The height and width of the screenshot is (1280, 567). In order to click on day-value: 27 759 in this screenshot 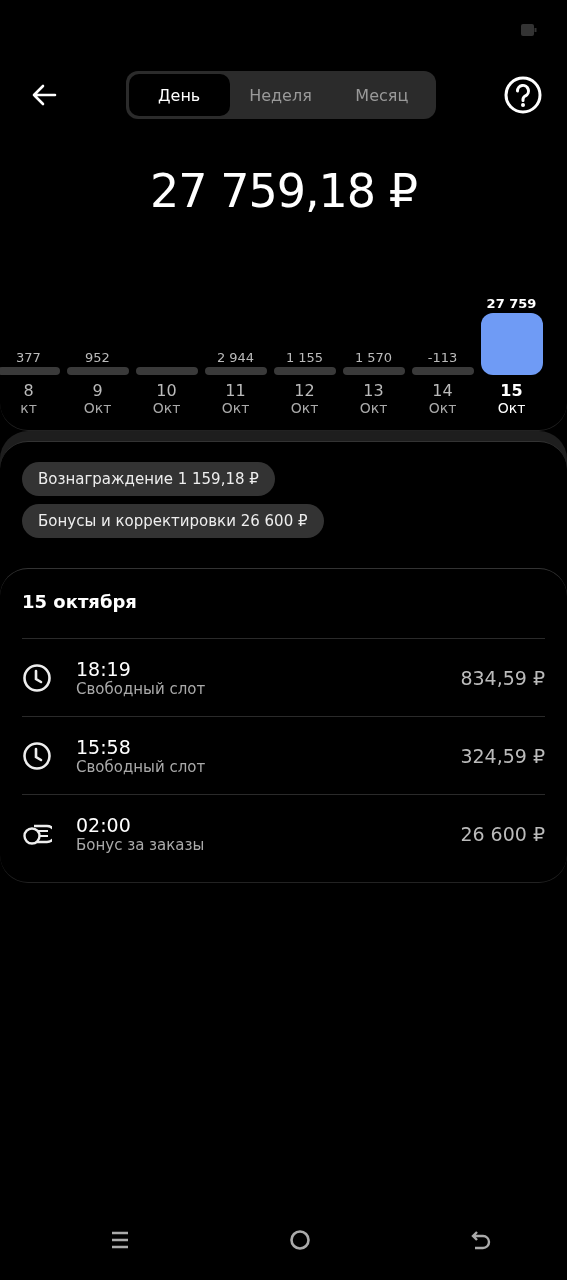, I will do `click(511, 303)`.